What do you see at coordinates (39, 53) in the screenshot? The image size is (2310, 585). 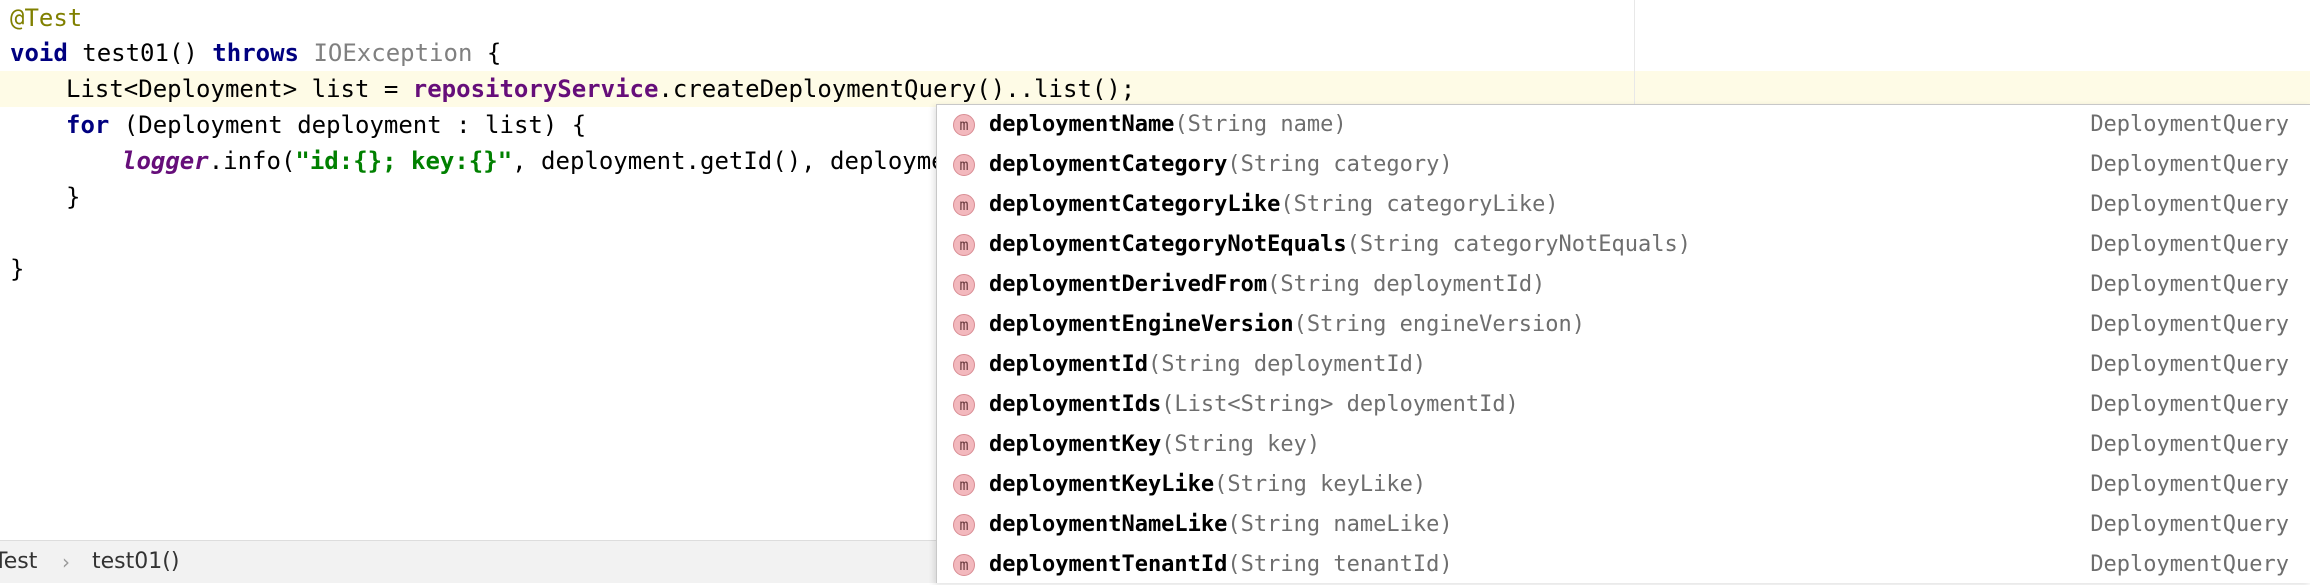 I see `keyword-void: void` at bounding box center [39, 53].